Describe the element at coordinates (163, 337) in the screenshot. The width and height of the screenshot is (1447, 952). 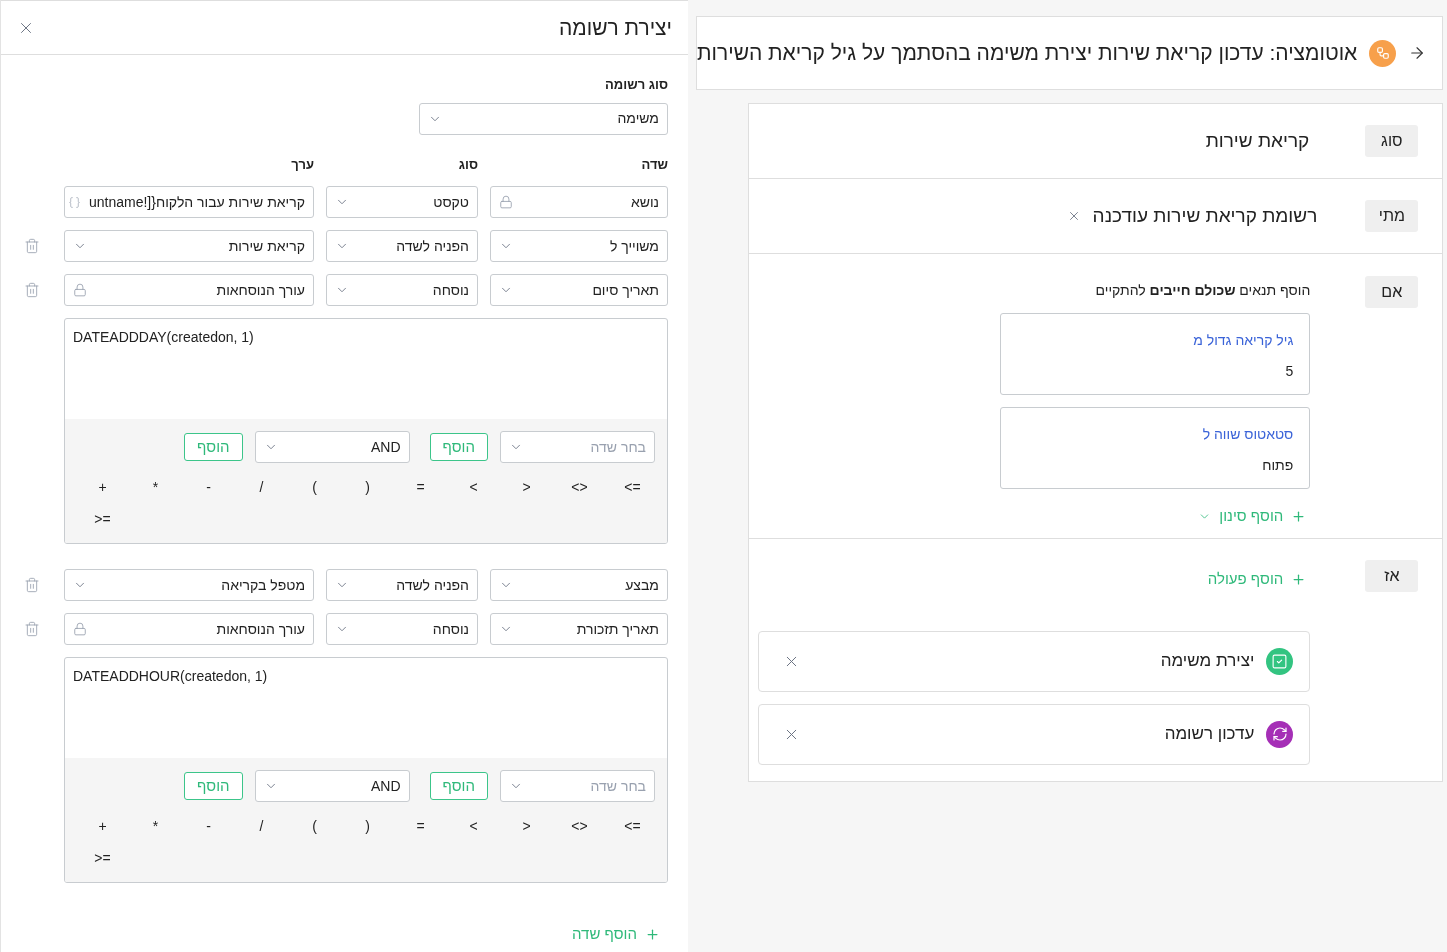
I see `formula-text: DATEADDDAY(createdon, 1)` at that location.